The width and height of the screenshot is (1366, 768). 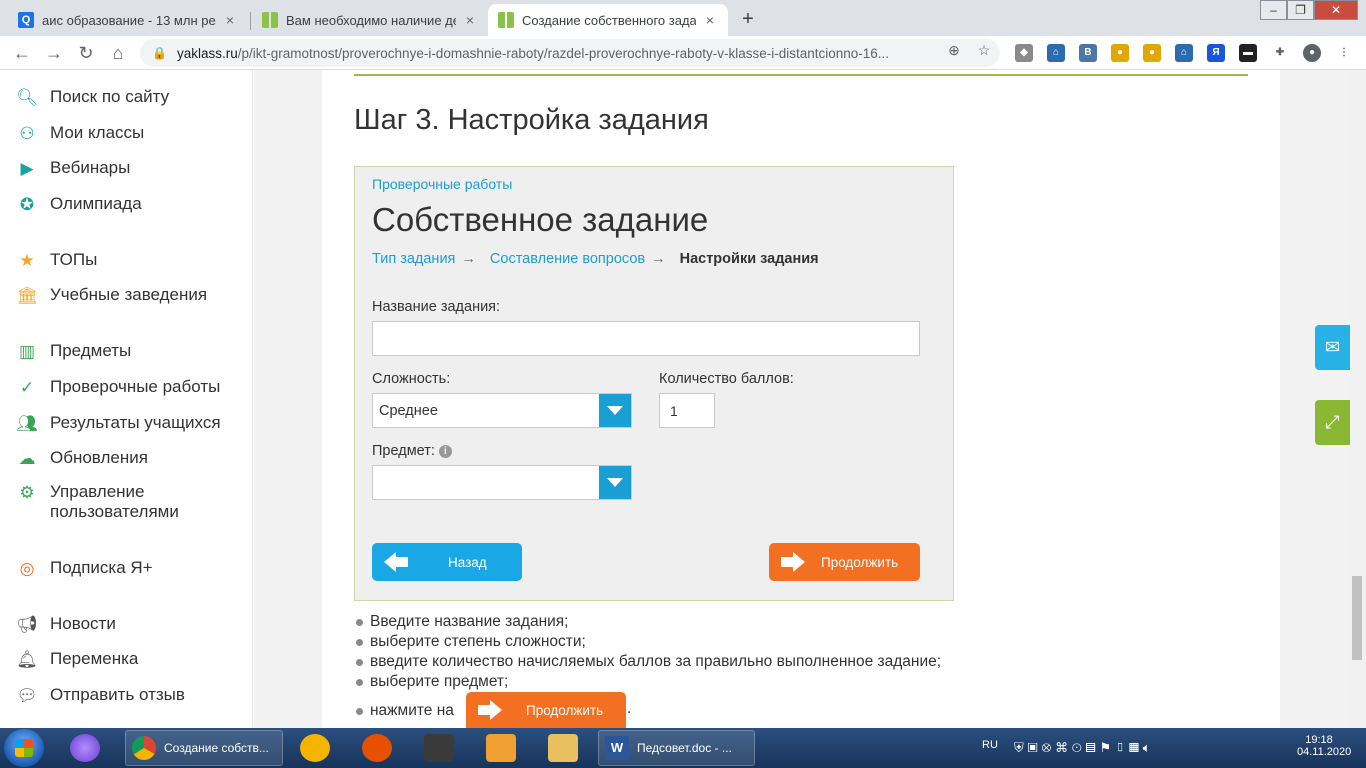 What do you see at coordinates (85, 748) in the screenshot?
I see `alice-icon` at bounding box center [85, 748].